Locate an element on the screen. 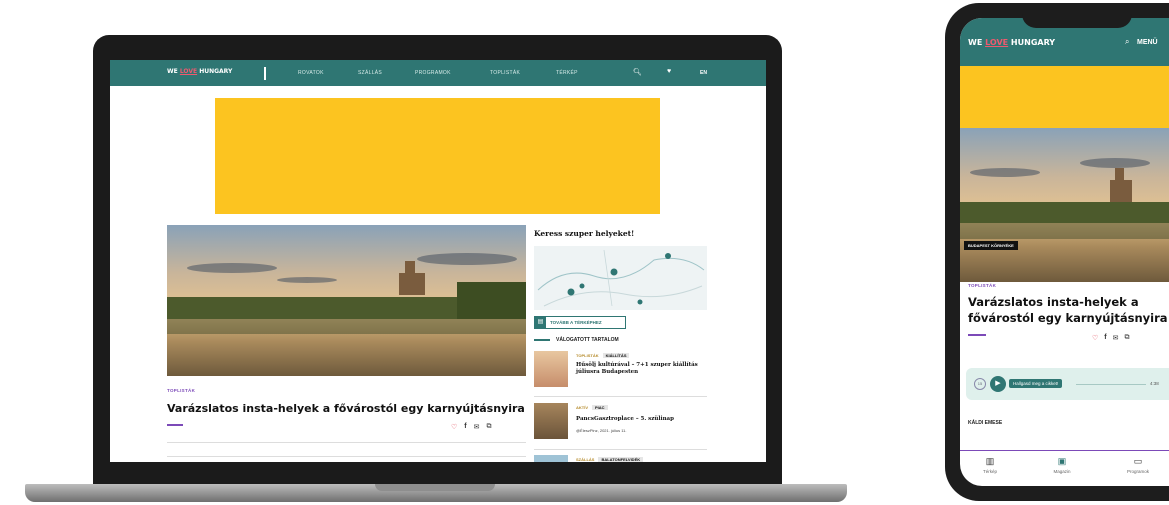  phone-notch is located at coordinates (1077, 15).